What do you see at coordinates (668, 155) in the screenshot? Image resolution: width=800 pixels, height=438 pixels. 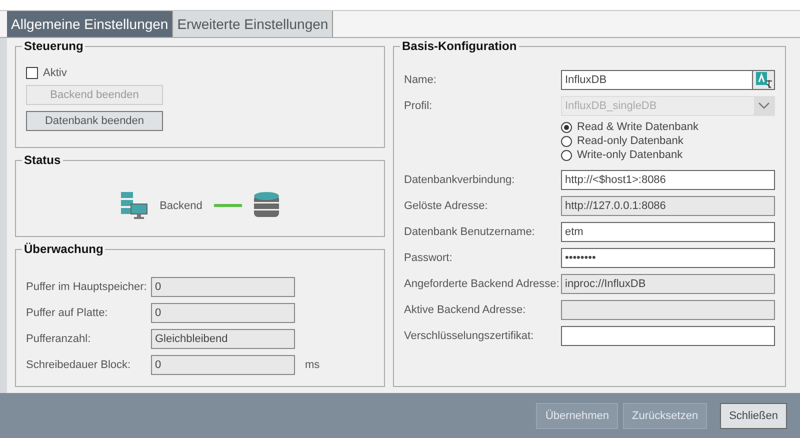 I see `radio-option: Write-only Datenbank` at bounding box center [668, 155].